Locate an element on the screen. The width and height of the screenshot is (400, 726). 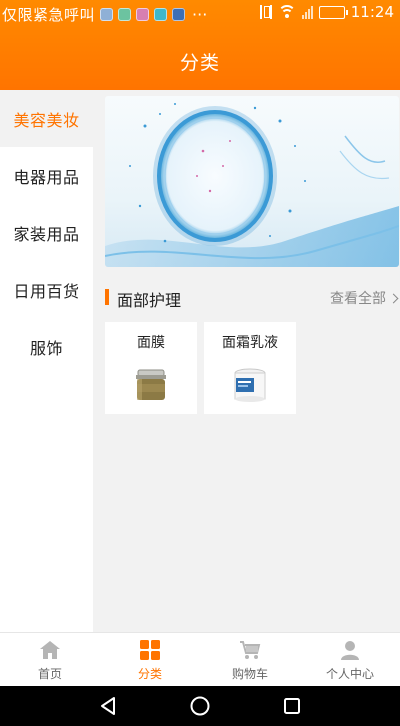
sidebar-item-home-decor: 家装用品 is located at coordinates (46, 232).